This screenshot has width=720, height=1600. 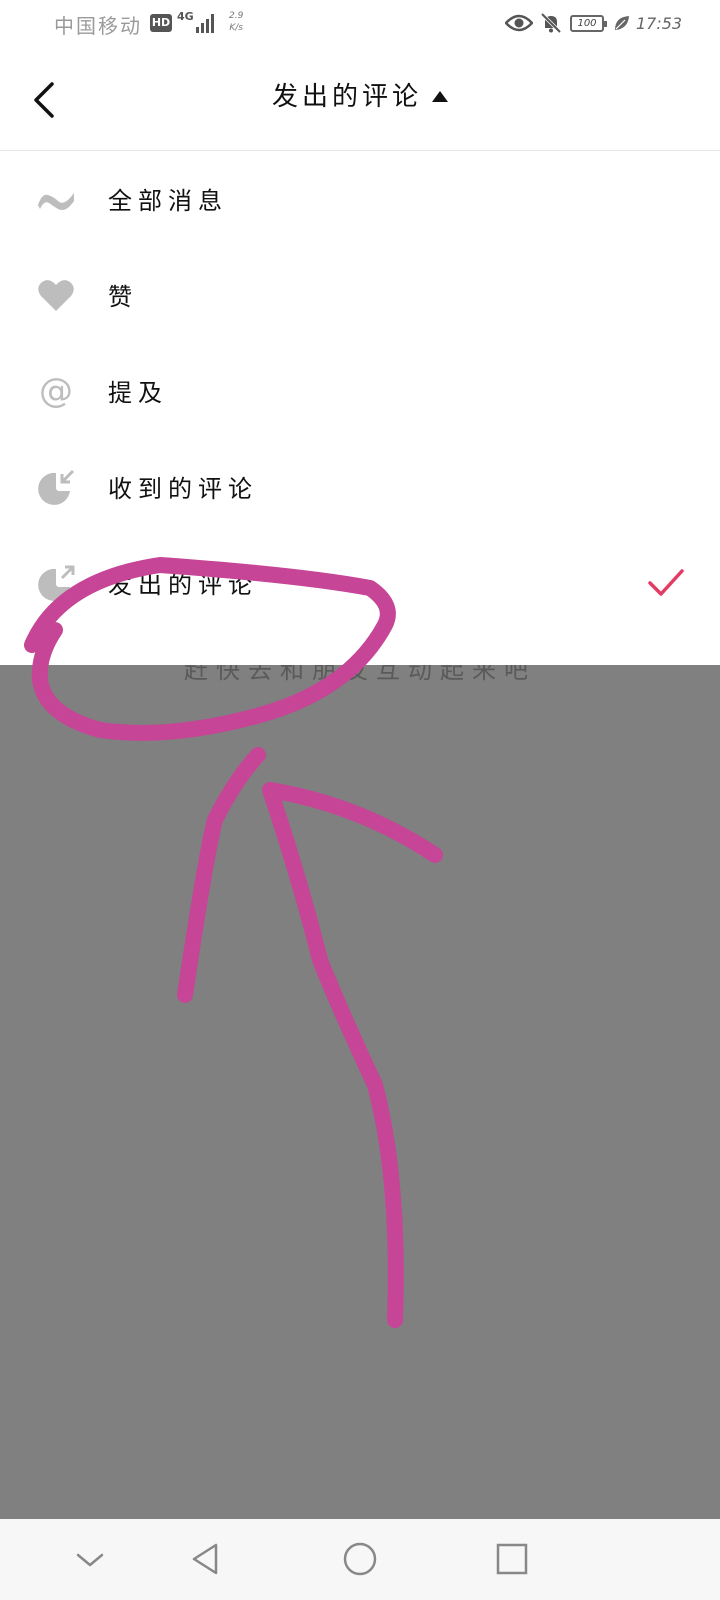 What do you see at coordinates (360, 674) in the screenshot?
I see `empty-state-hint: 赶快去和朋友互动起来吧` at bounding box center [360, 674].